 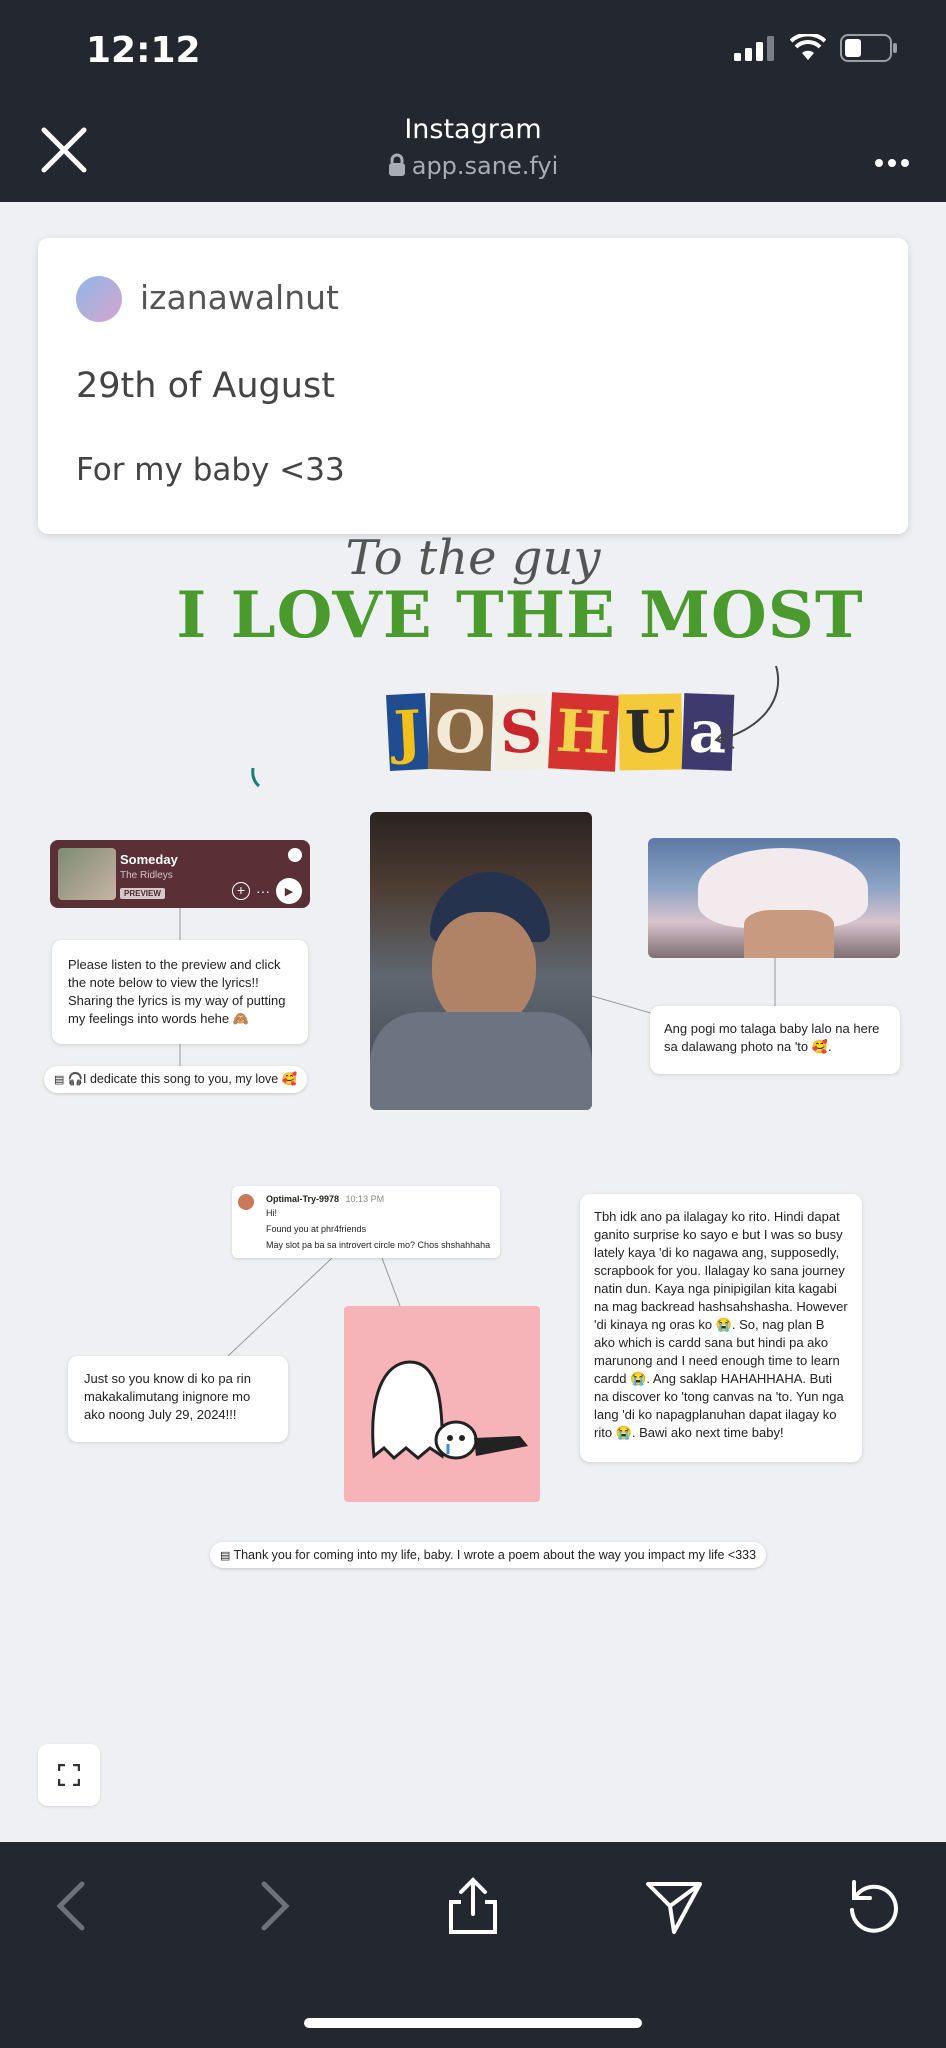 What do you see at coordinates (316, 1229) in the screenshot?
I see `reddit-line2: Found you at phr4friends` at bounding box center [316, 1229].